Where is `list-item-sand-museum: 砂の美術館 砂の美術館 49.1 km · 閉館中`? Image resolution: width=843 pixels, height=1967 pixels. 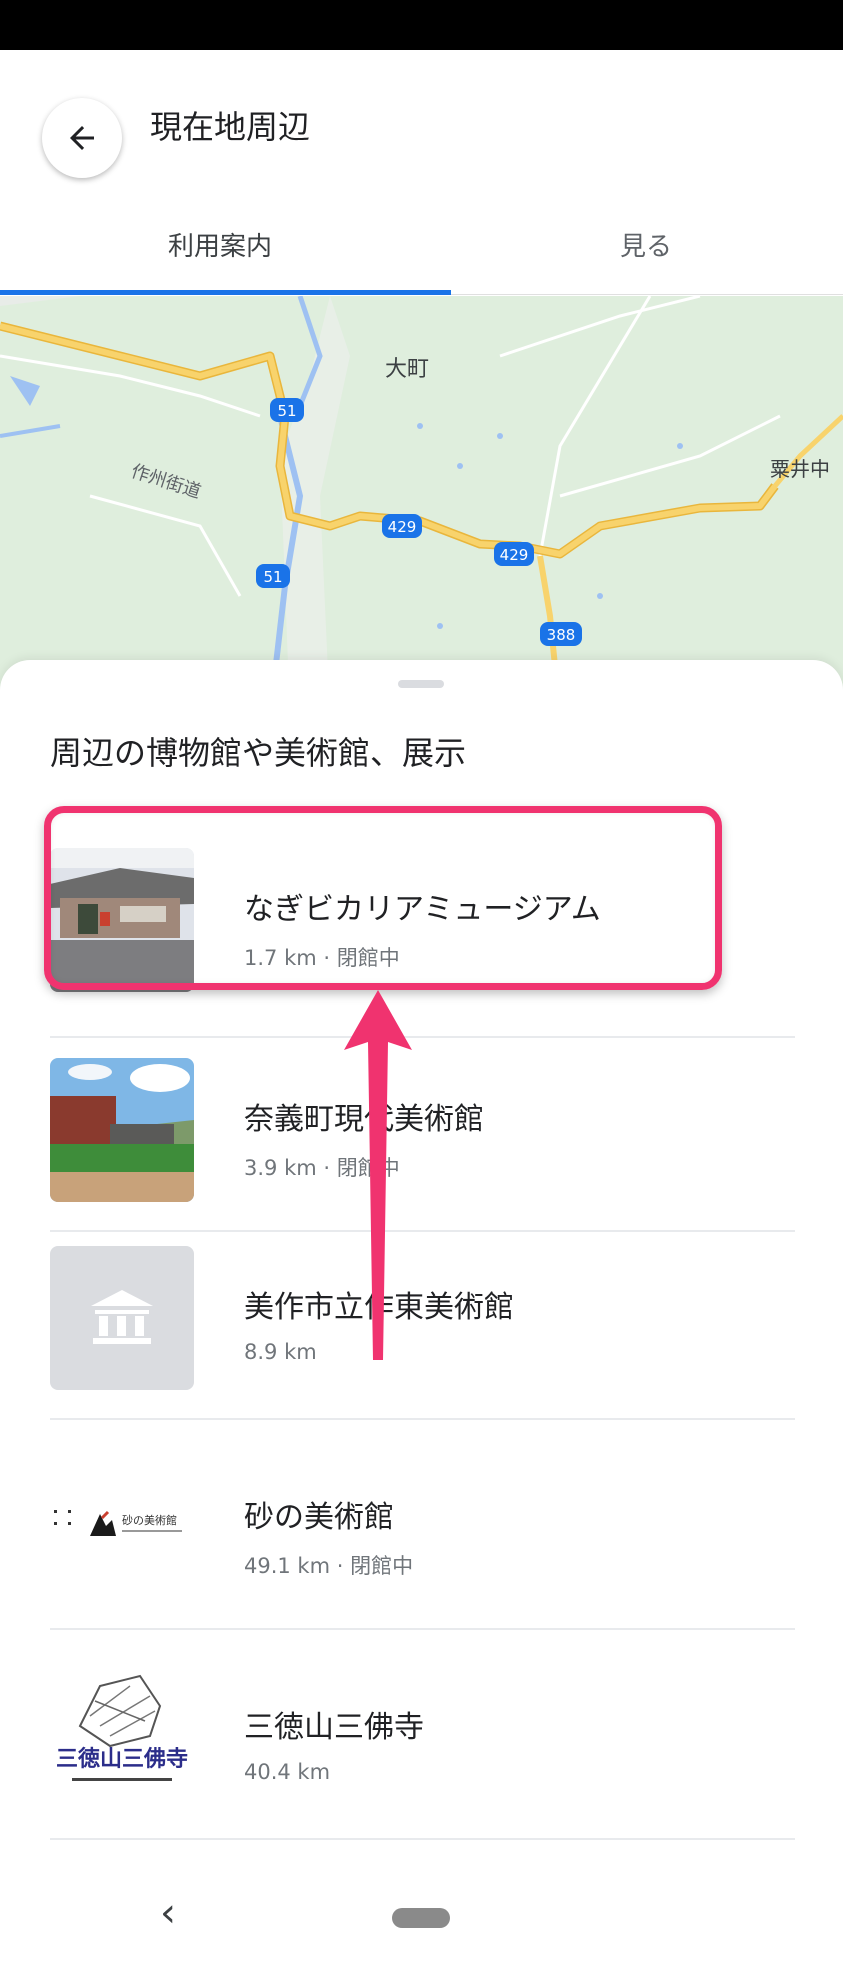 list-item-sand-museum: 砂の美術館 砂の美術館 49.1 km · 閉館中 is located at coordinates (422, 1543).